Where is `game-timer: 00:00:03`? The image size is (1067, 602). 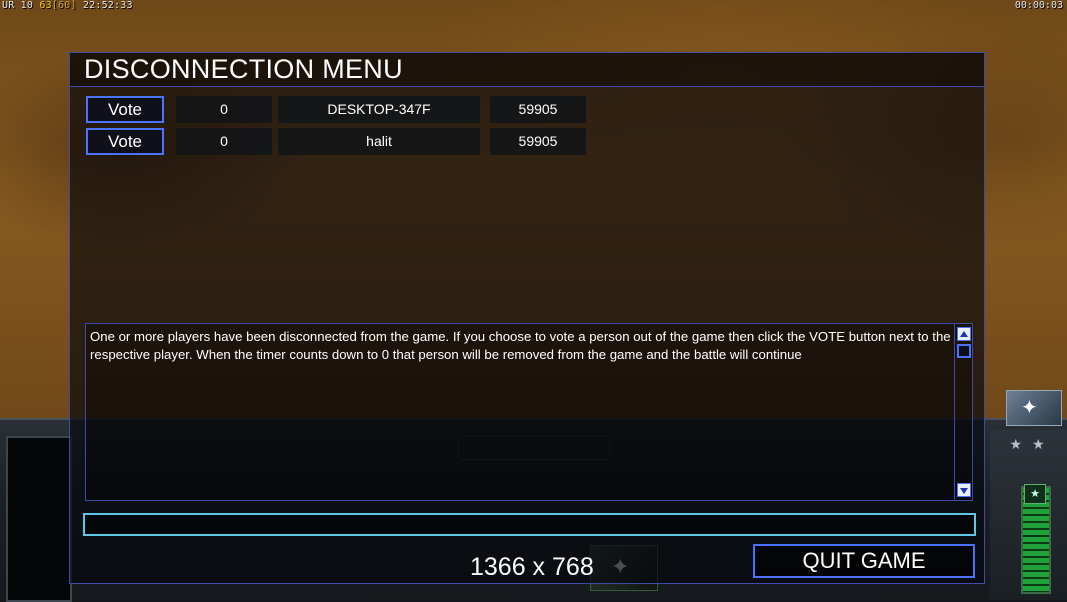
game-timer: 00:00:03 is located at coordinates (1038, 5).